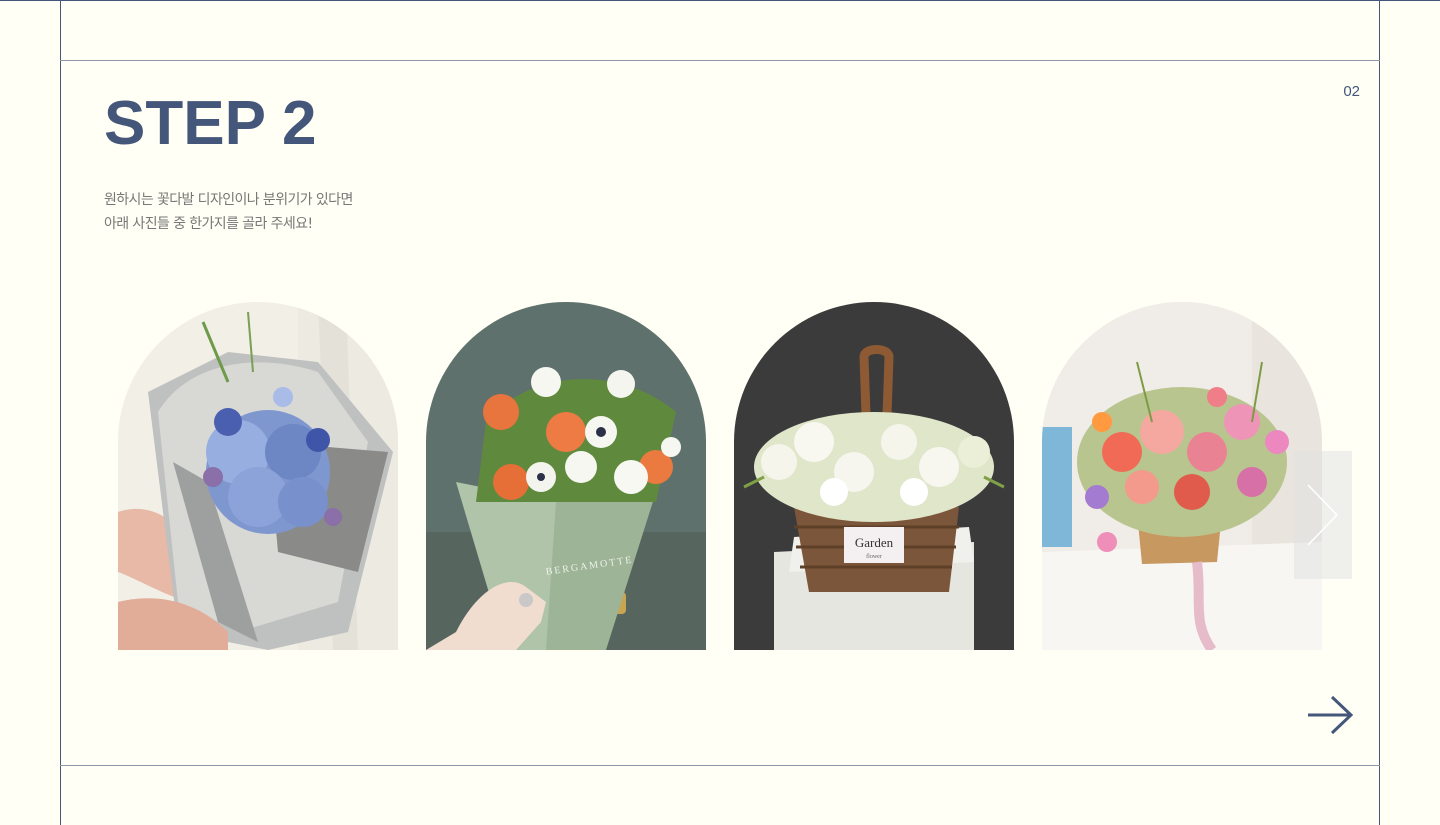 Image resolution: width=1440 pixels, height=825 pixels. Describe the element at coordinates (228, 200) in the screenshot. I see `description-line-1: 원하시는 꽃다발 디자인이나 분위기가 있다면` at that location.